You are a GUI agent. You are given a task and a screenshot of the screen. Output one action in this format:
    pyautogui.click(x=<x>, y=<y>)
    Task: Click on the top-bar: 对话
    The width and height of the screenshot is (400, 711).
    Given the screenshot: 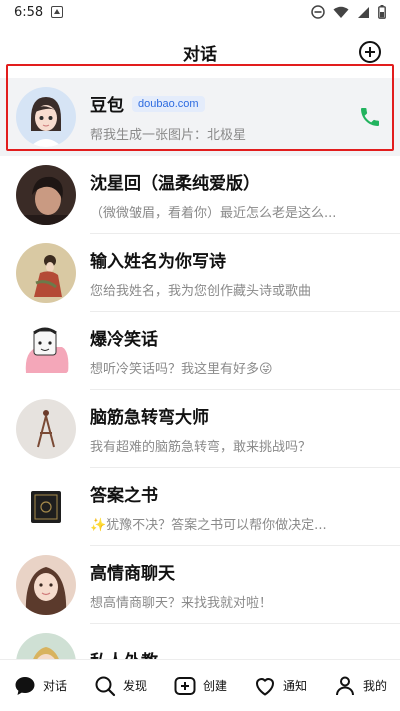 What is the action you would take?
    pyautogui.click(x=200, y=52)
    